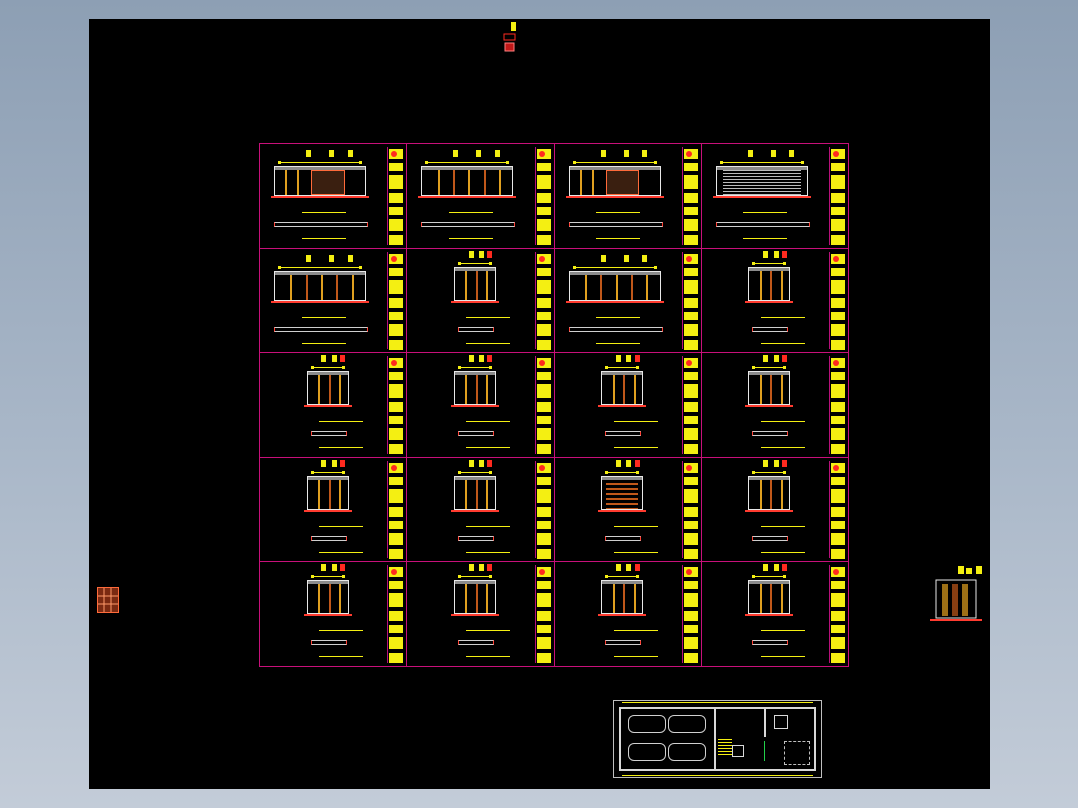  What do you see at coordinates (764, 751) in the screenshot?
I see `green-line` at bounding box center [764, 751].